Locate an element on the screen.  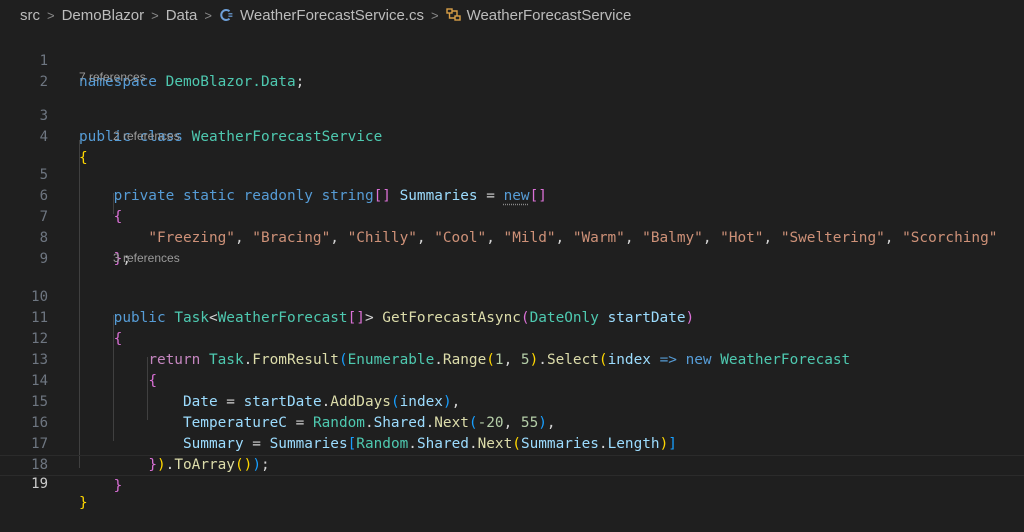
code-line: 8 }; is located at coordinates (512, 237).